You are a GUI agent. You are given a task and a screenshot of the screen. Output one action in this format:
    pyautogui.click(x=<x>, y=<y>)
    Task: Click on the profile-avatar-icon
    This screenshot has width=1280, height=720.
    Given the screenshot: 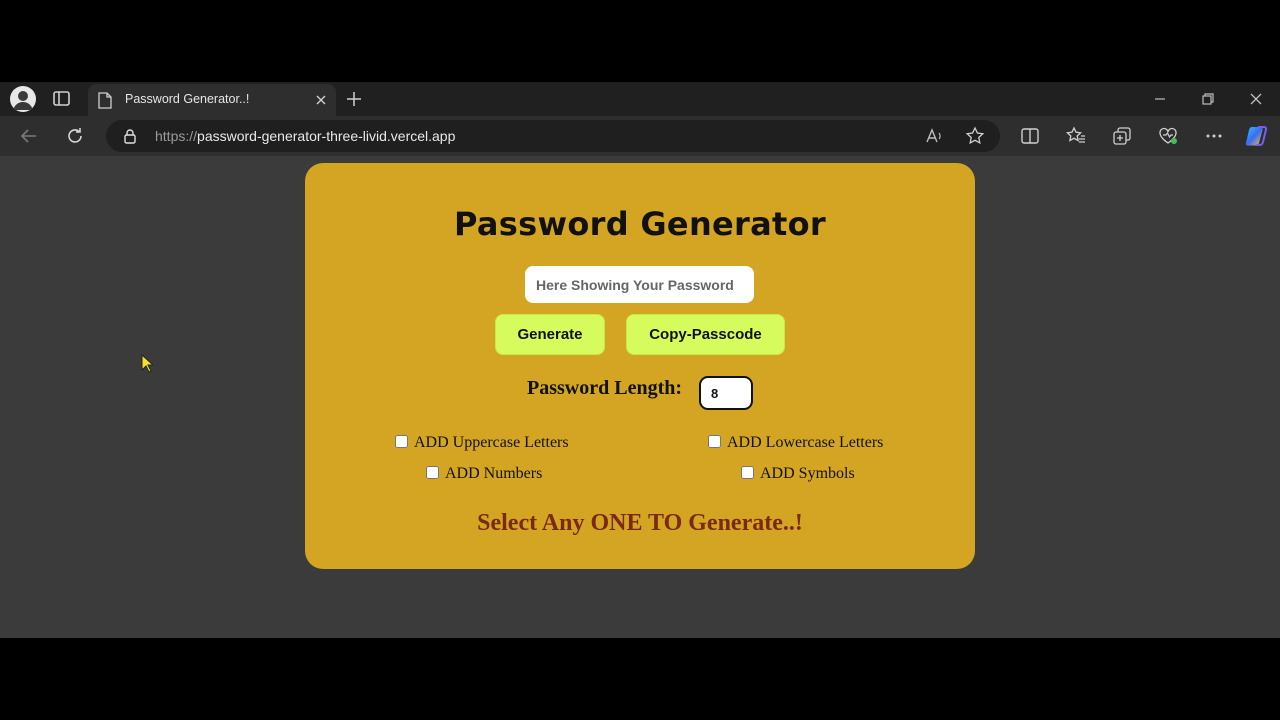 What is the action you would take?
    pyautogui.click(x=23, y=99)
    